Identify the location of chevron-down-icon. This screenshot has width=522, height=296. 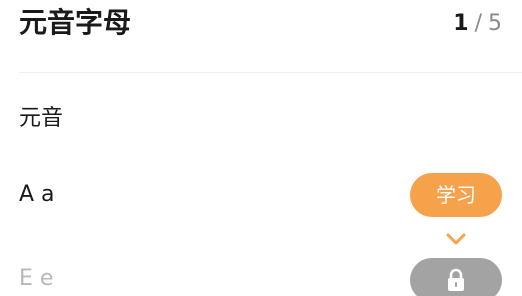
(456, 239).